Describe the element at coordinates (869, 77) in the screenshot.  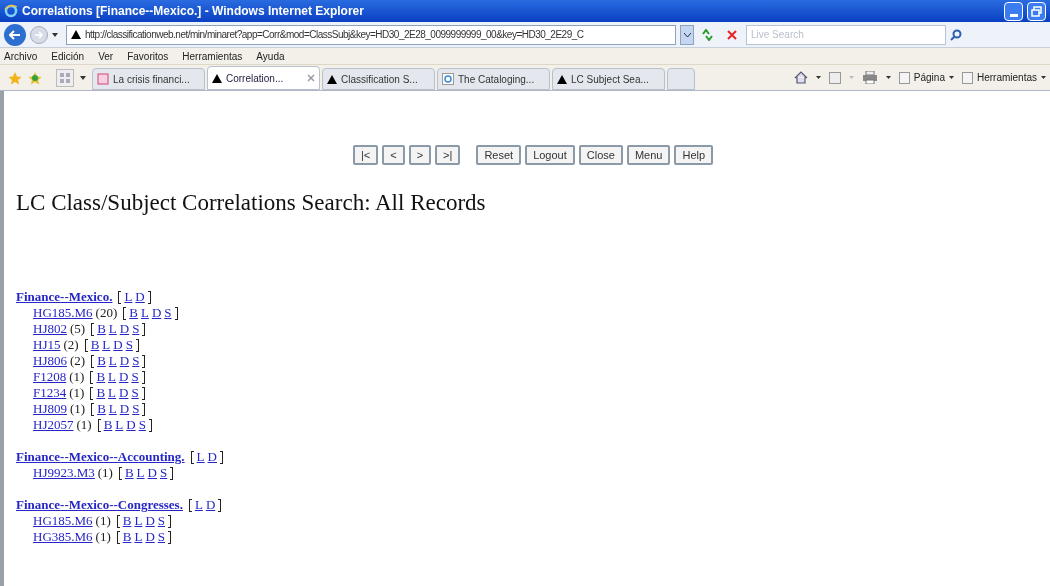
I see `printer-icon` at that location.